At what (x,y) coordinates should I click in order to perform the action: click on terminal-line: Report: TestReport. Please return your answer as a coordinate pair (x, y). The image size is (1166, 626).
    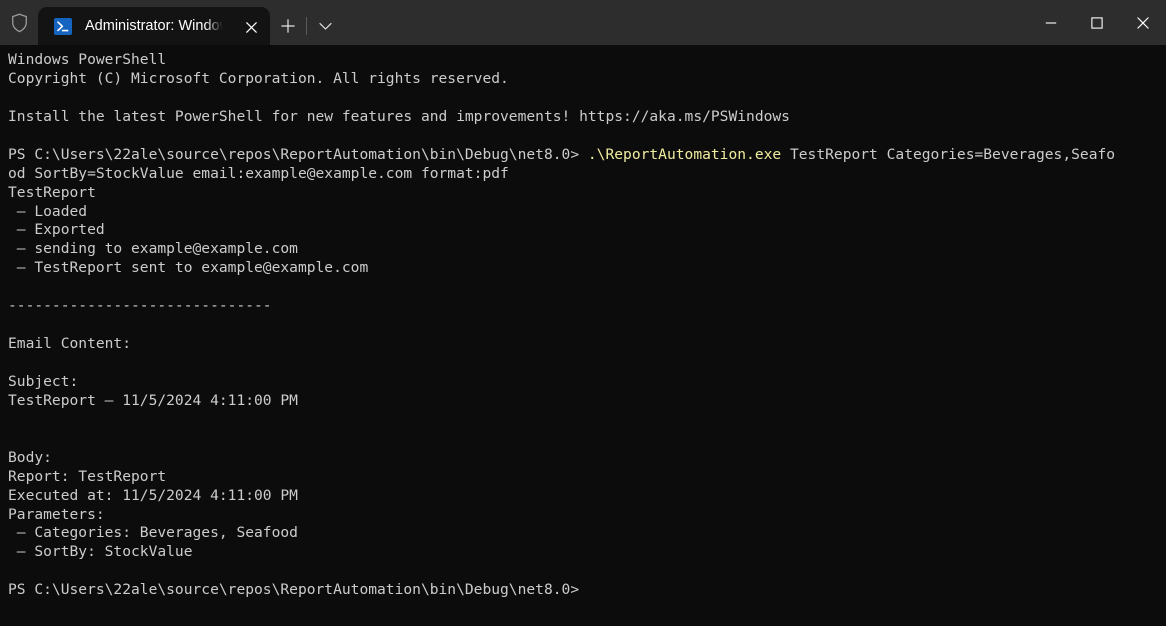
    Looking at the image, I should click on (87, 476).